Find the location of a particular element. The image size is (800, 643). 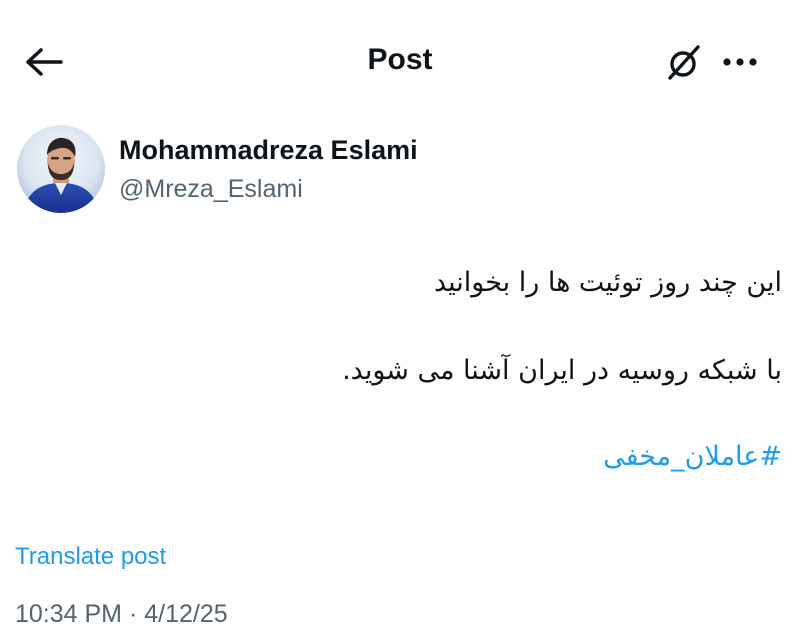

grok-button is located at coordinates (684, 62).